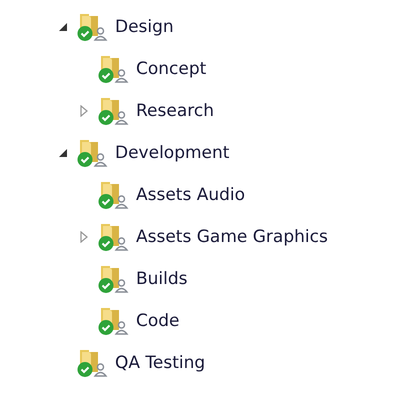 The image size is (413, 400). I want to click on folder-name: Concept, so click(171, 69).